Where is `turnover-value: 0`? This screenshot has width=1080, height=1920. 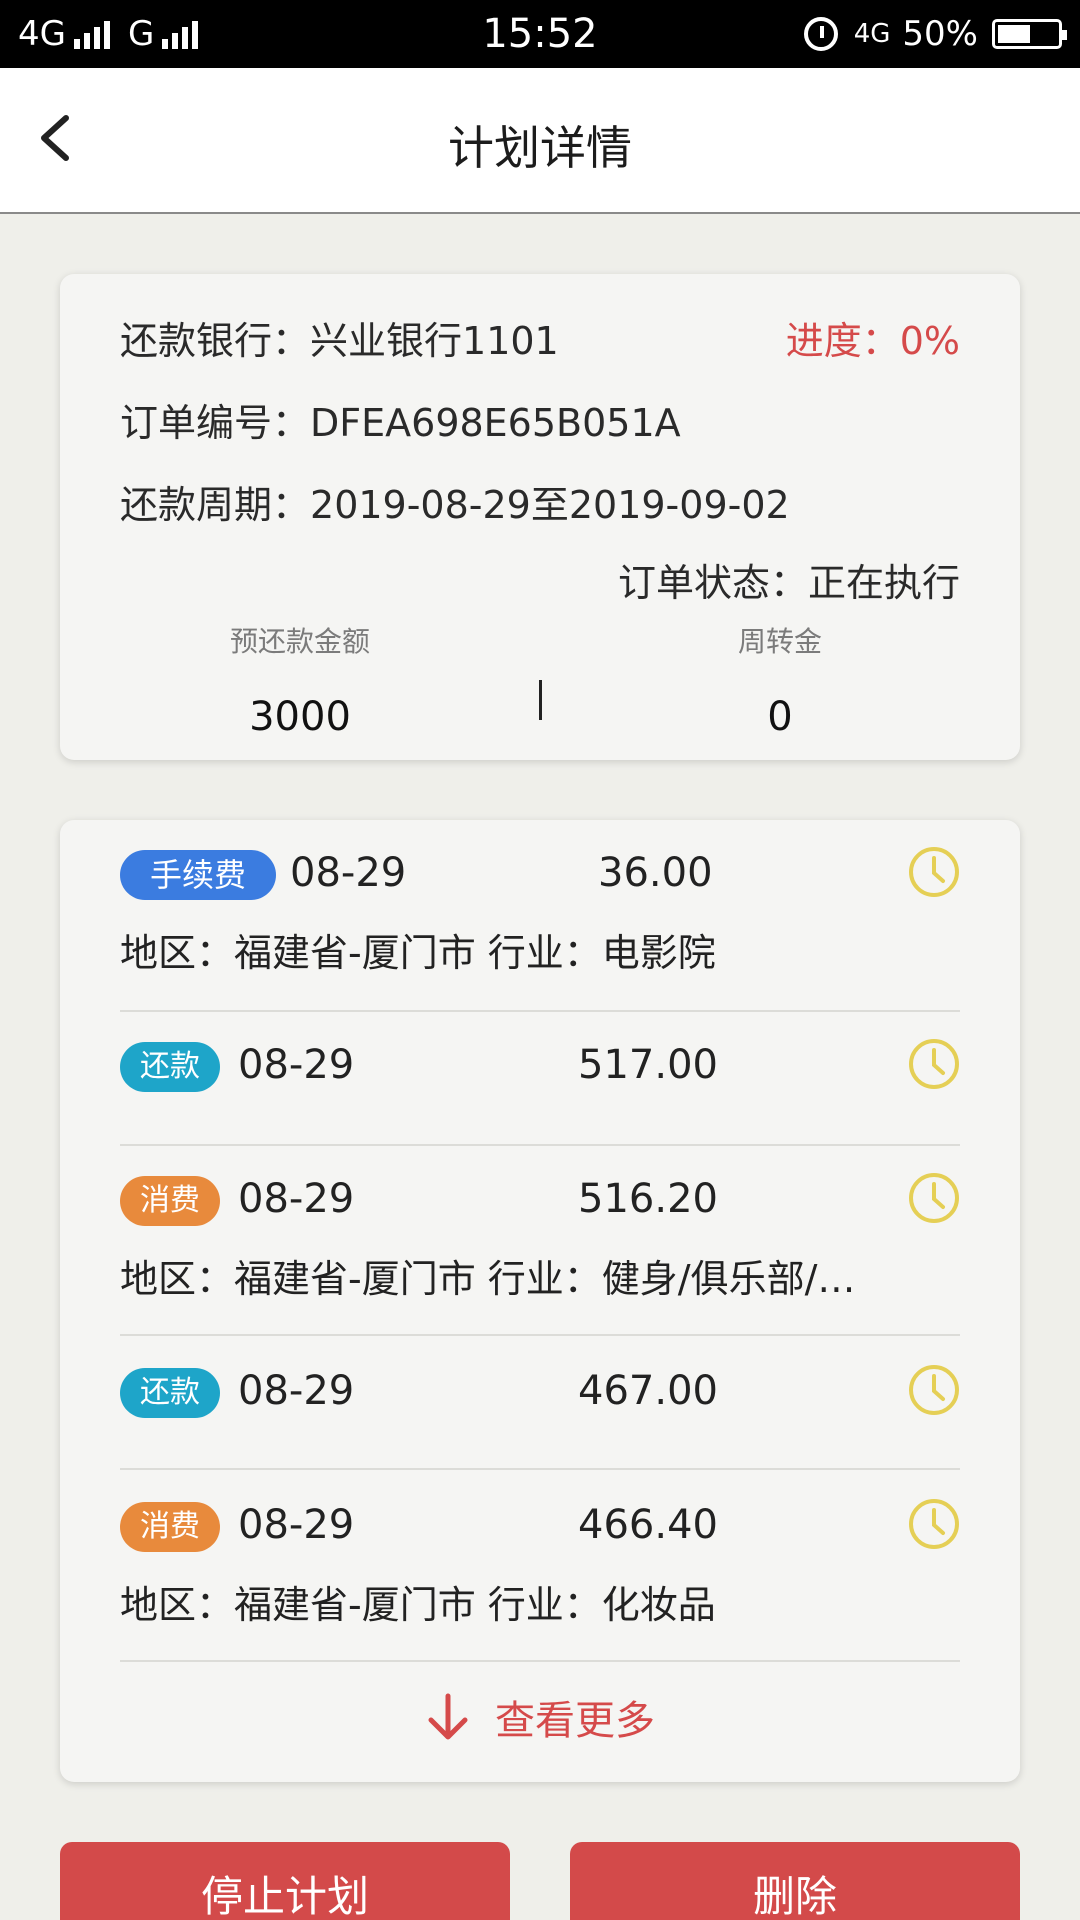
turnover-value: 0 is located at coordinates (780, 717).